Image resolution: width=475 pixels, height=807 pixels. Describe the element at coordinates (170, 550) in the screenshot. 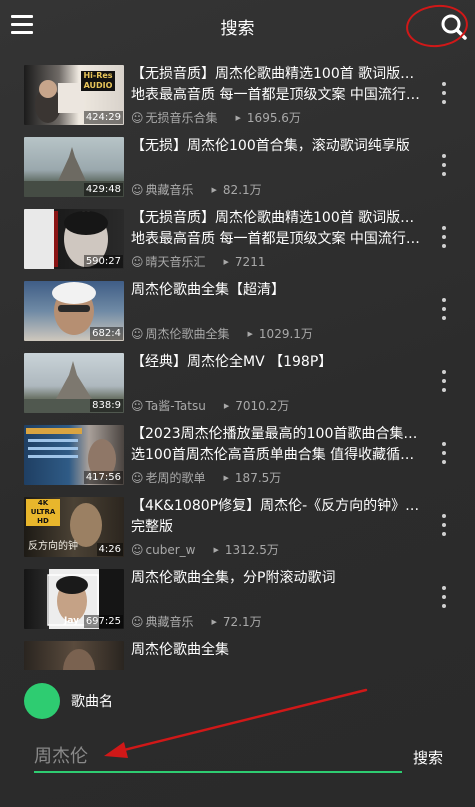

I see `author-label: cuber_w` at that location.